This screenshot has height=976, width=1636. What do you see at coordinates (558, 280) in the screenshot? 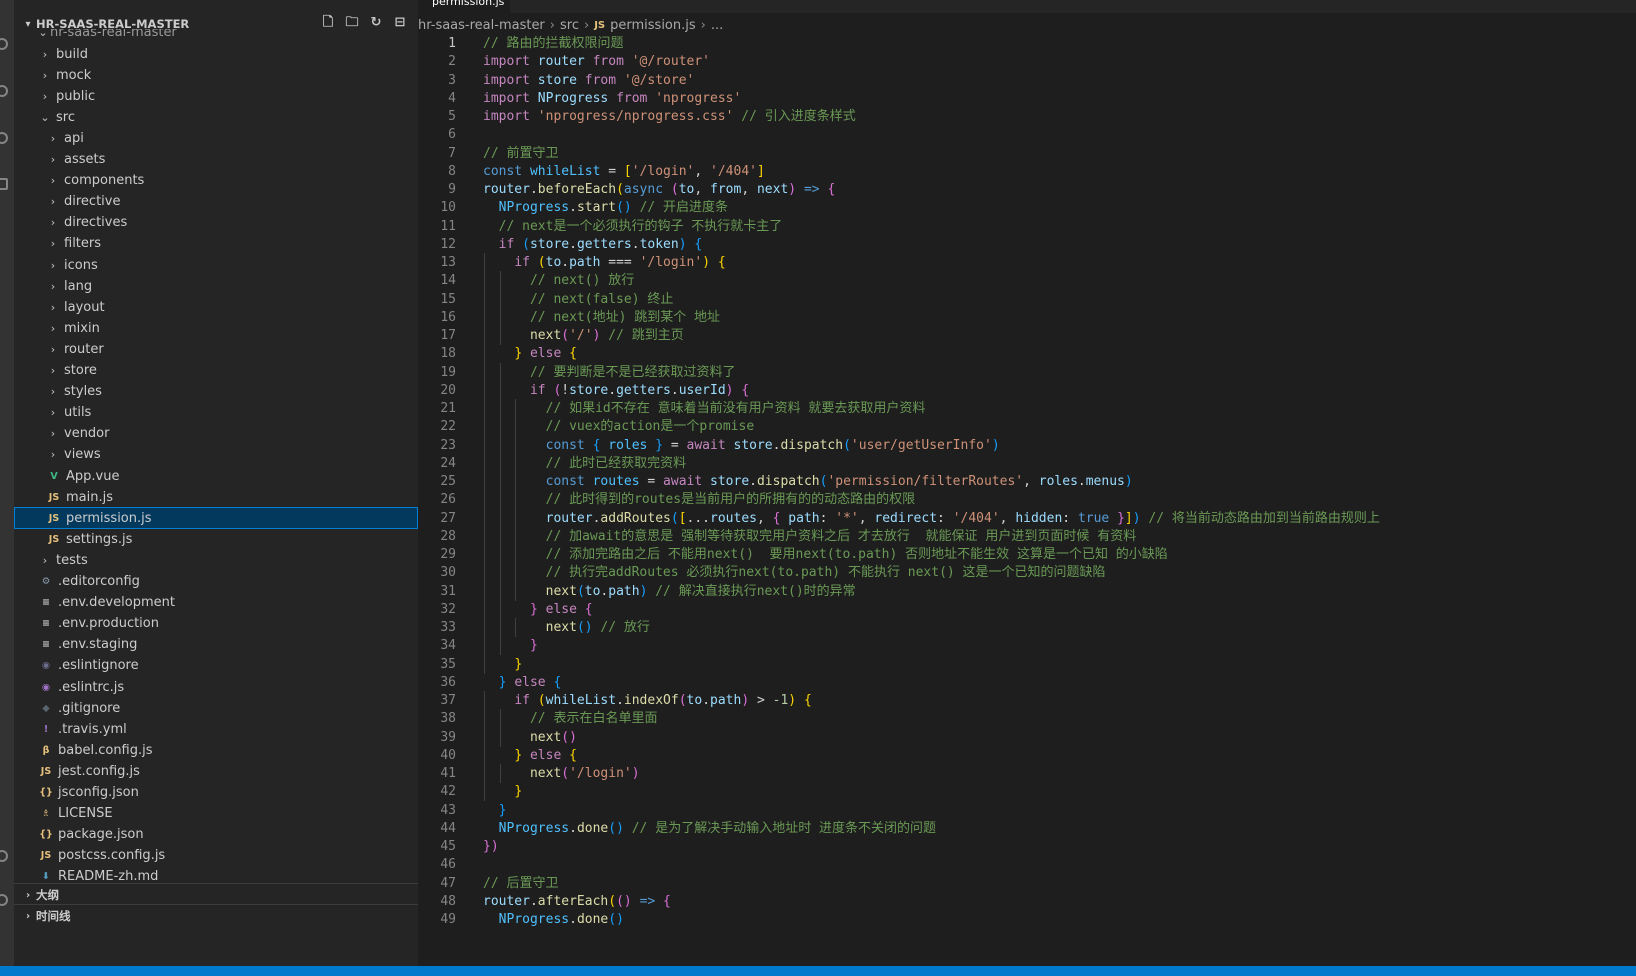
I see `code-text: // next() 放行` at bounding box center [558, 280].